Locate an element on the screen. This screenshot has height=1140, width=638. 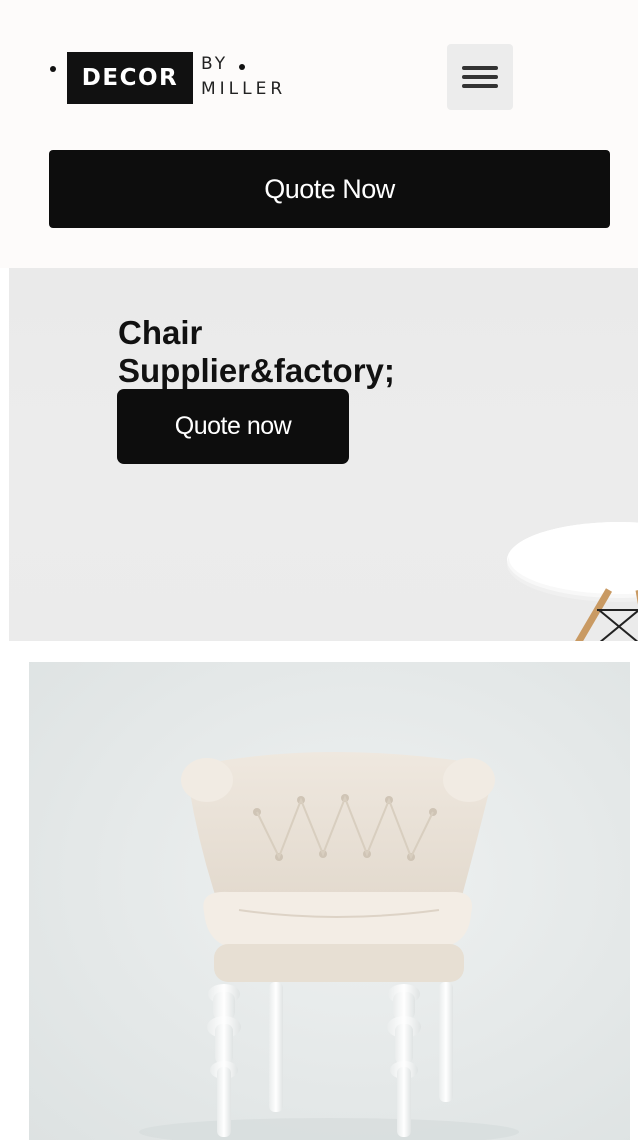
hamburger-menu-icon is located at coordinates (480, 77).